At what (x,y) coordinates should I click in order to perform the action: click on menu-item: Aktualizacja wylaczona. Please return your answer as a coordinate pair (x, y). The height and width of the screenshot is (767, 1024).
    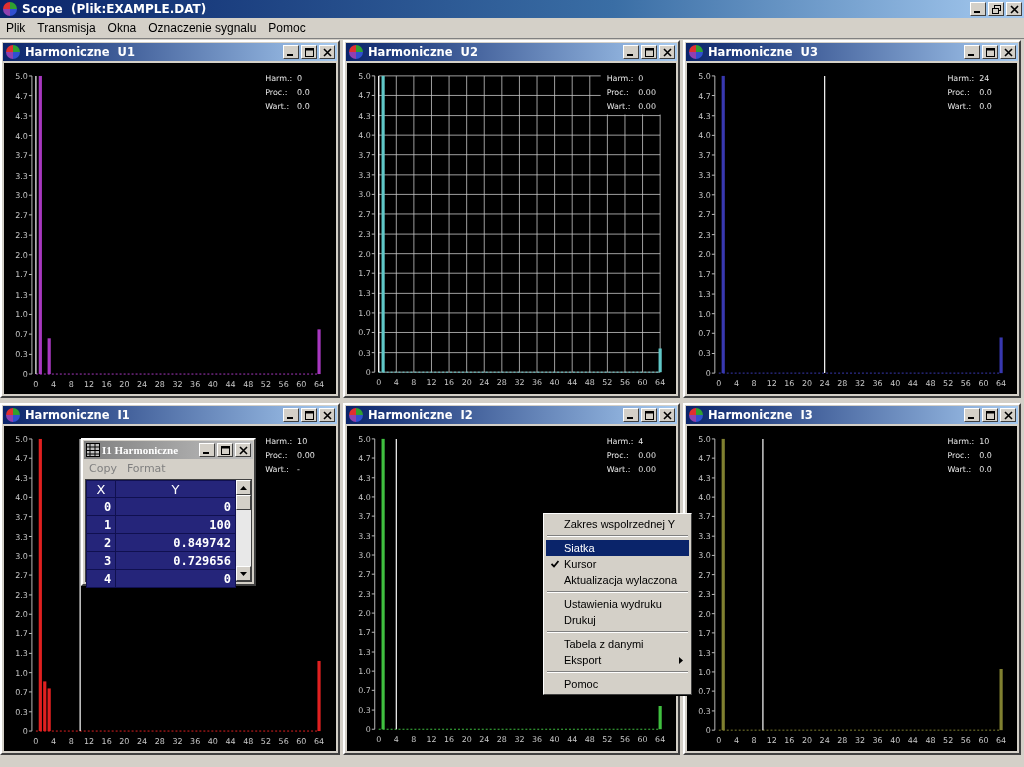
    Looking at the image, I should click on (617, 580).